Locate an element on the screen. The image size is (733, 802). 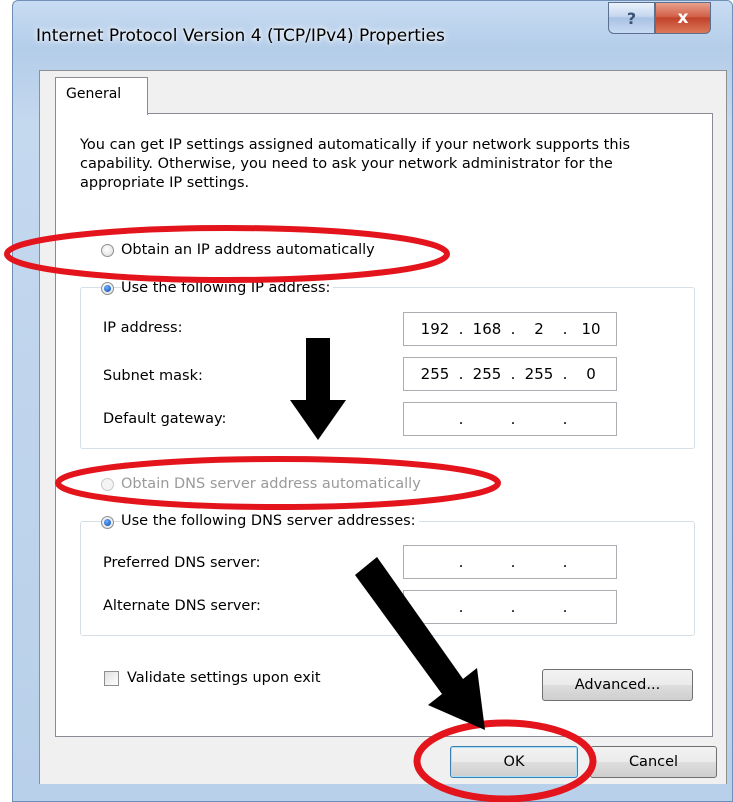
default-gateway-field: . . . is located at coordinates (510, 419).